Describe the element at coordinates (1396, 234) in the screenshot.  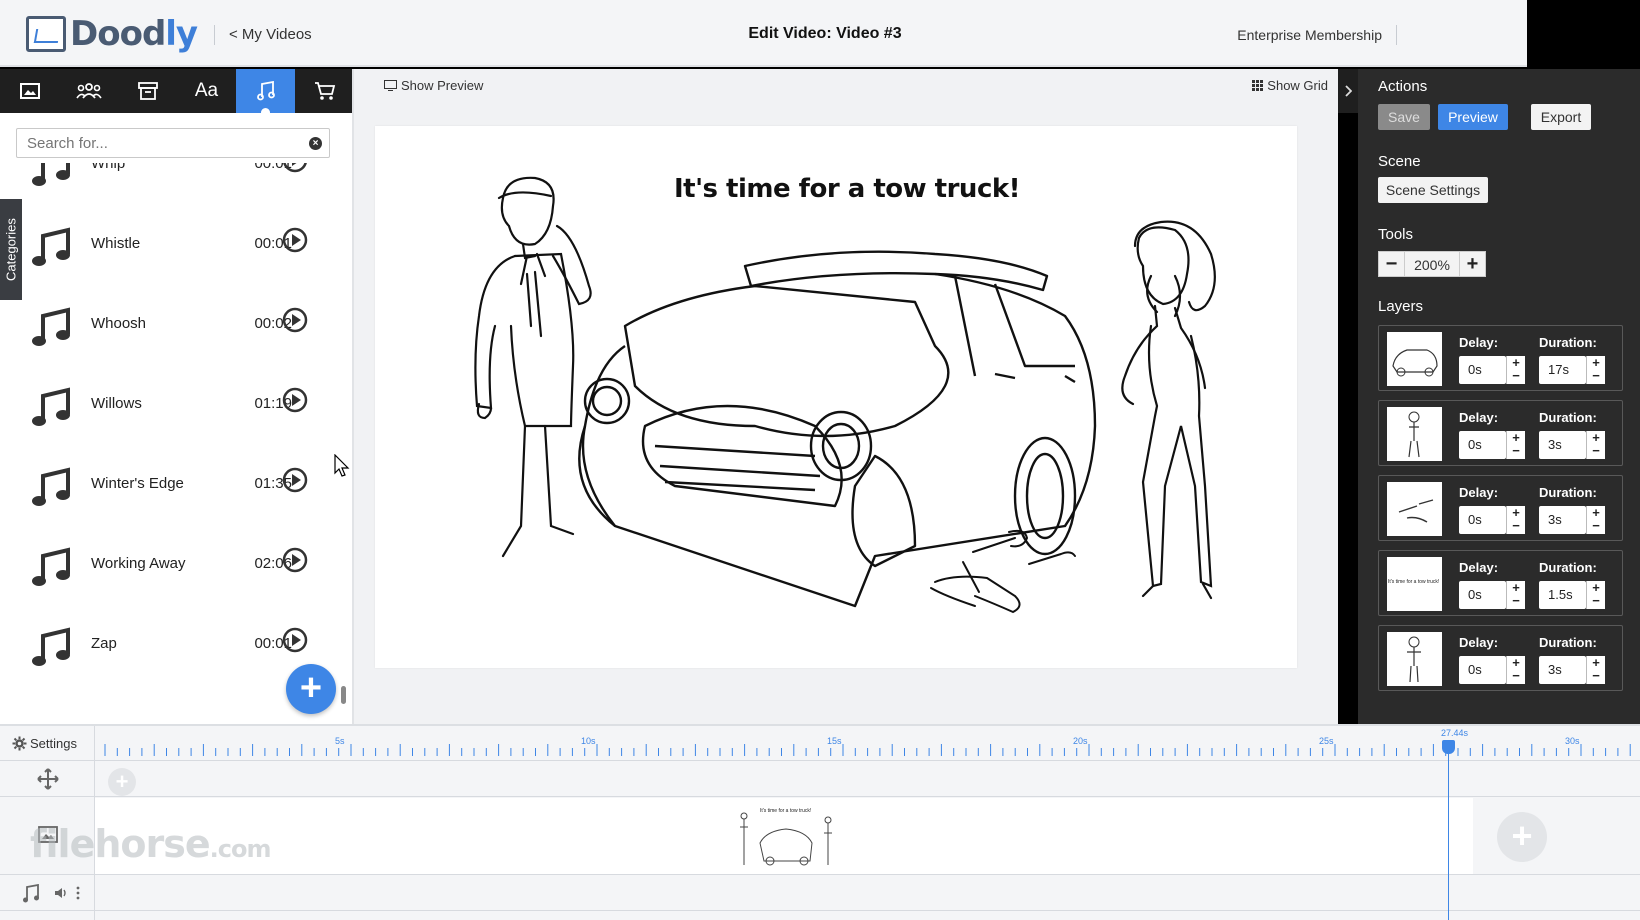
I see `tools-heading: Tools` at that location.